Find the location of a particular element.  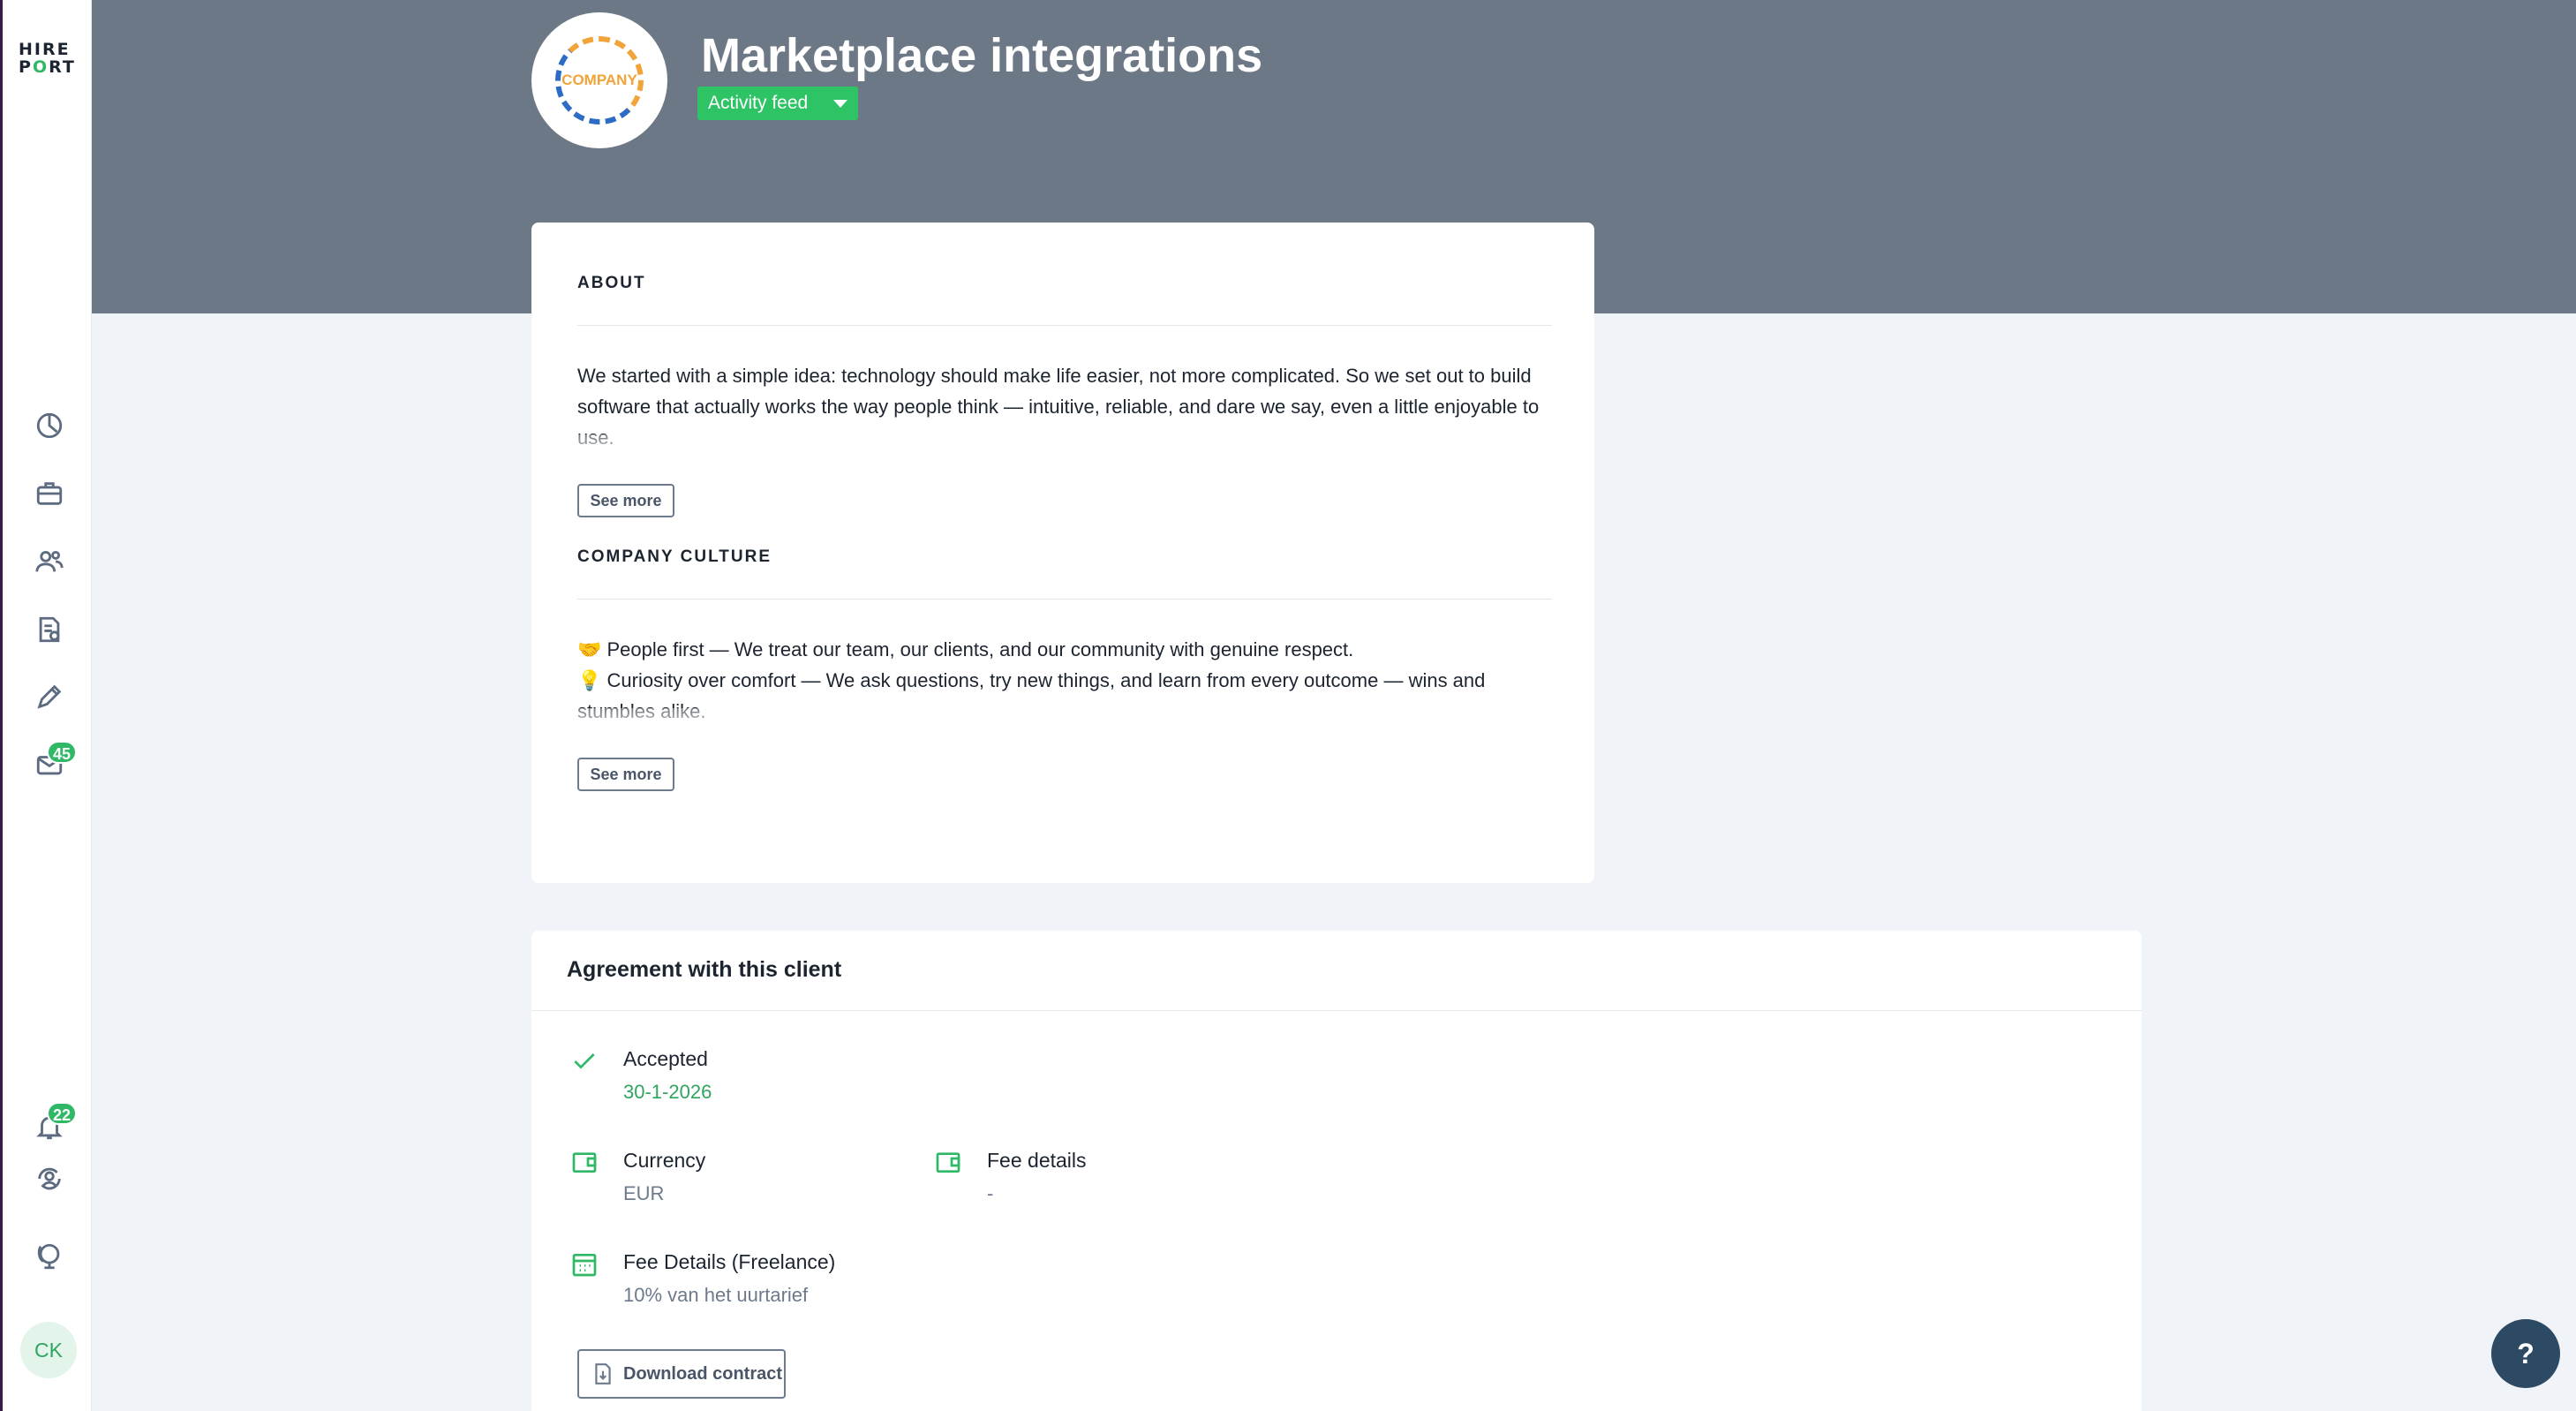

agreement-divider is located at coordinates (1337, 1011).